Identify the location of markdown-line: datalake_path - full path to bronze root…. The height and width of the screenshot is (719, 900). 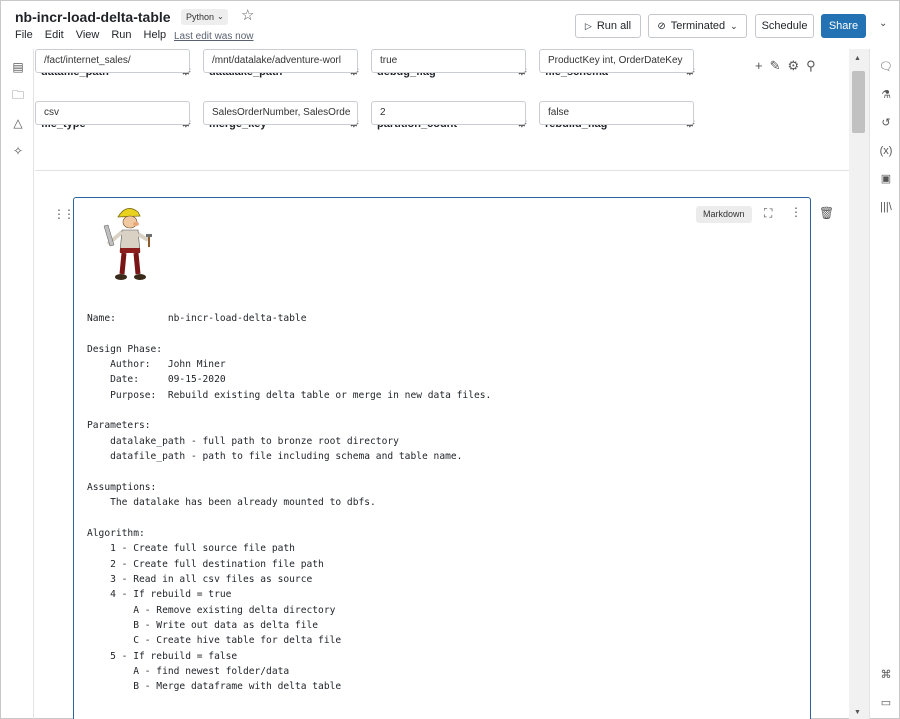
(243, 441).